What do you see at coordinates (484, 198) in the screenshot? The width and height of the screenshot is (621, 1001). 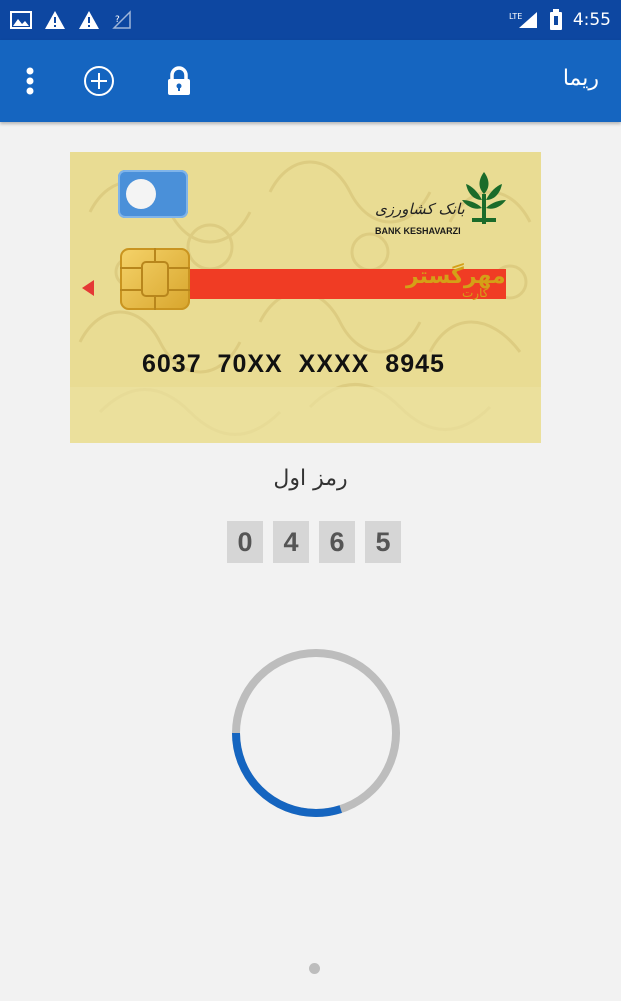 I see `bank-logo-icon` at bounding box center [484, 198].